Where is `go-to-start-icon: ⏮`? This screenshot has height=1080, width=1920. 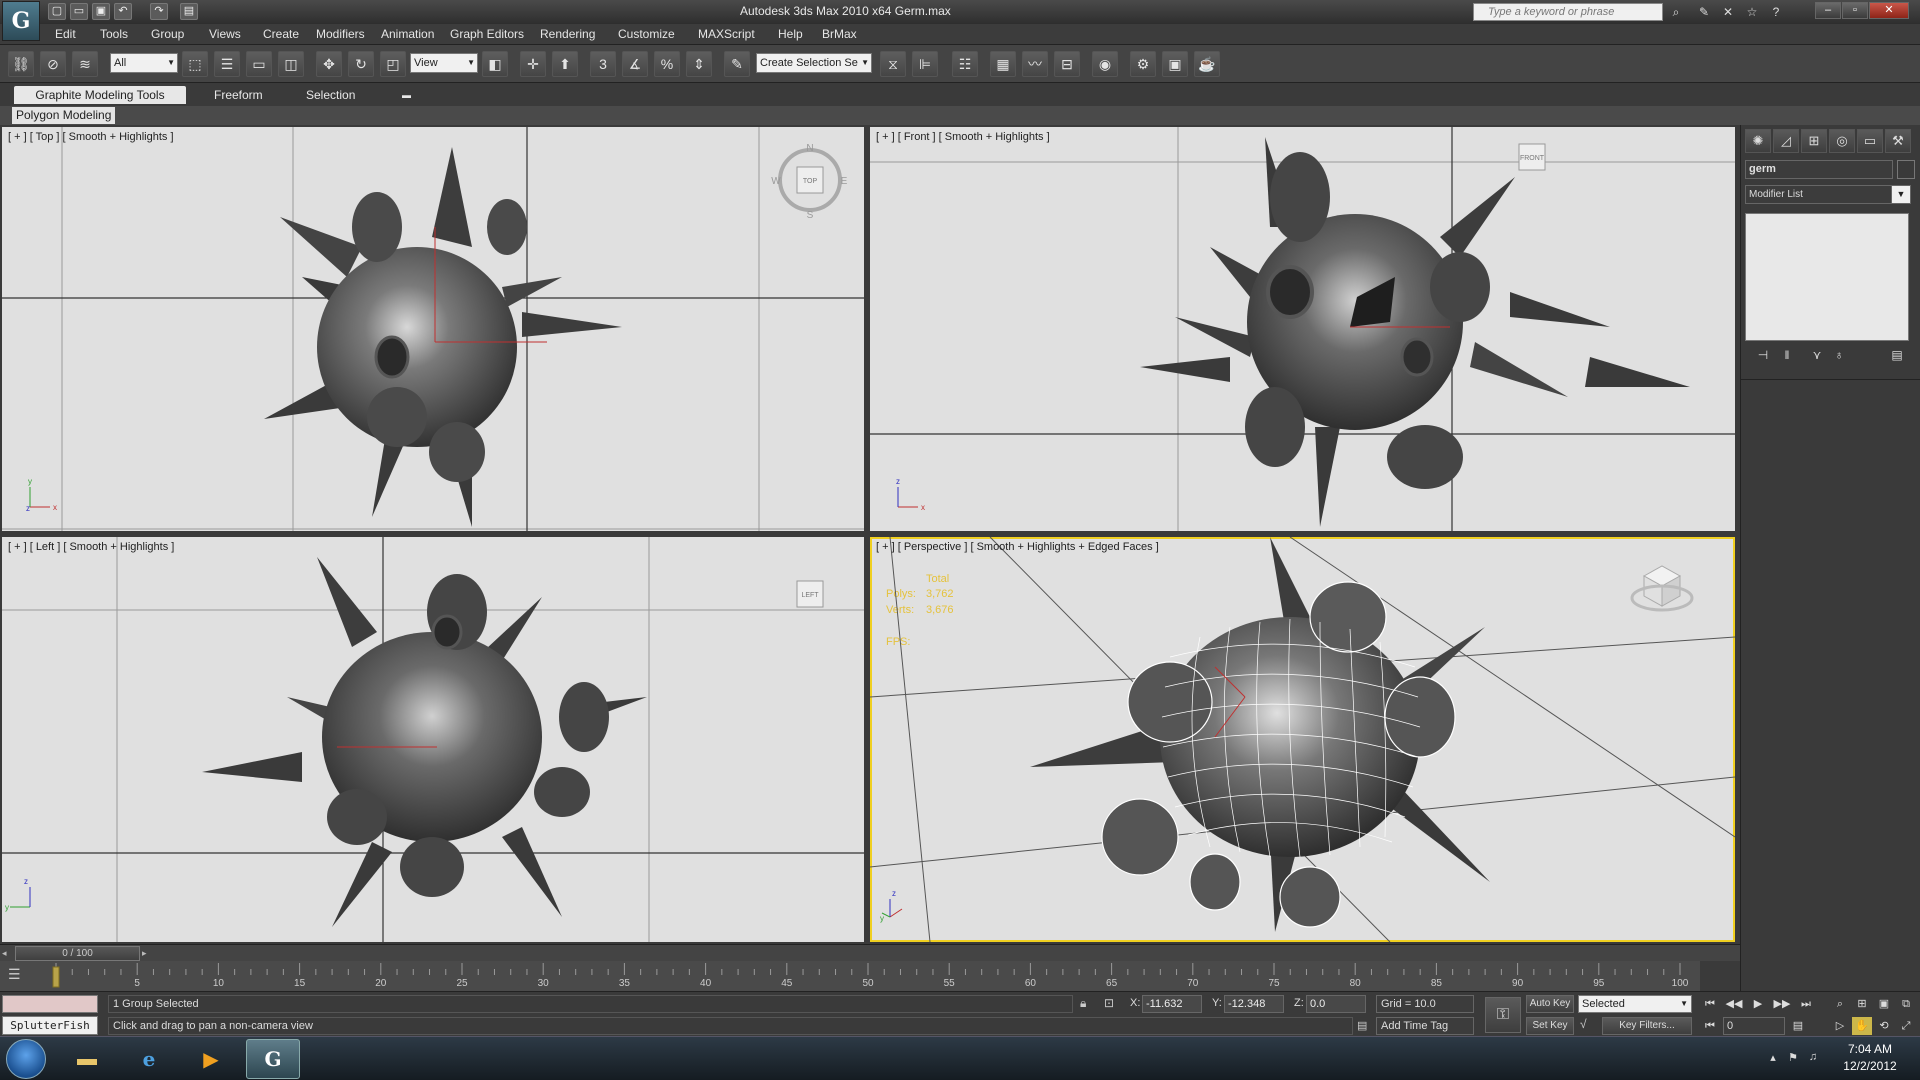 go-to-start-icon: ⏮ is located at coordinates (1710, 1004).